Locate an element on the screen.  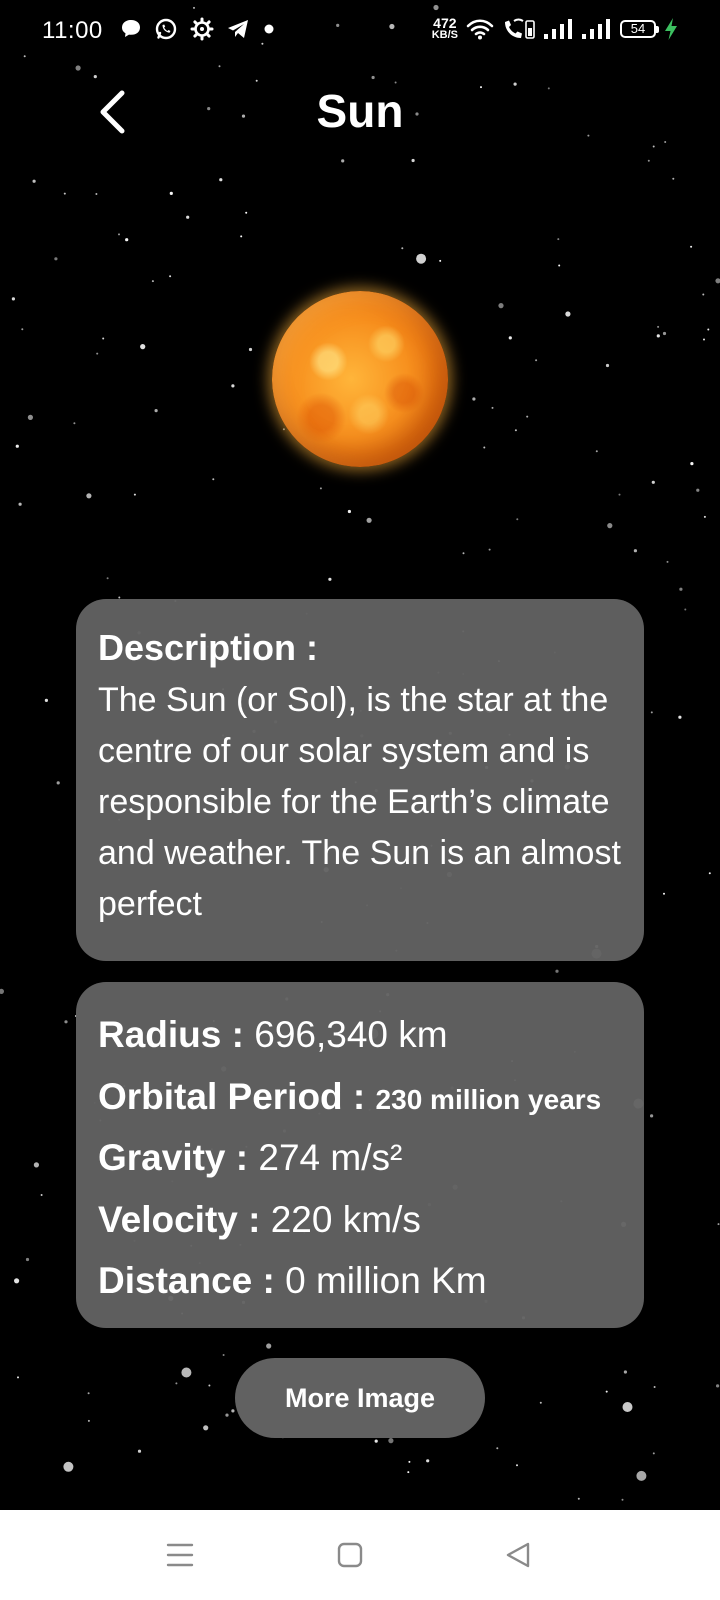
stat-row-velocity: Velocity : 220 km/s is located at coordinates (371, 1220).